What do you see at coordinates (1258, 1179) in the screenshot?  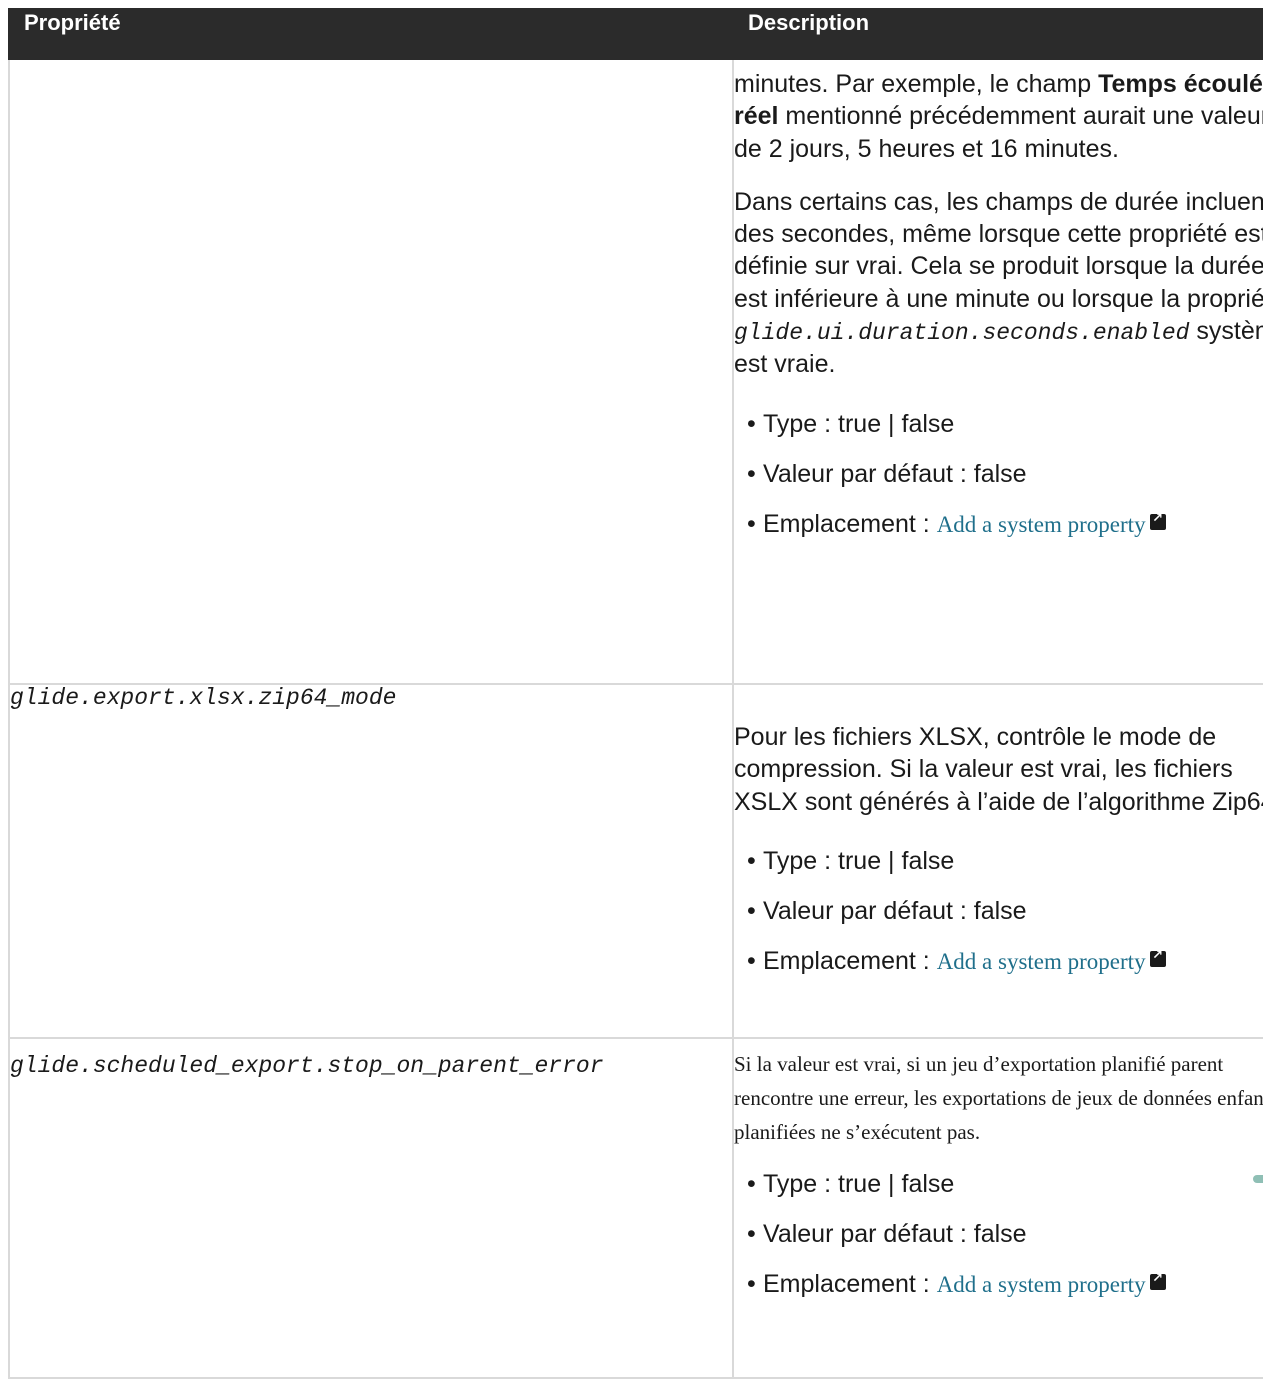 I see `scroll-marker` at bounding box center [1258, 1179].